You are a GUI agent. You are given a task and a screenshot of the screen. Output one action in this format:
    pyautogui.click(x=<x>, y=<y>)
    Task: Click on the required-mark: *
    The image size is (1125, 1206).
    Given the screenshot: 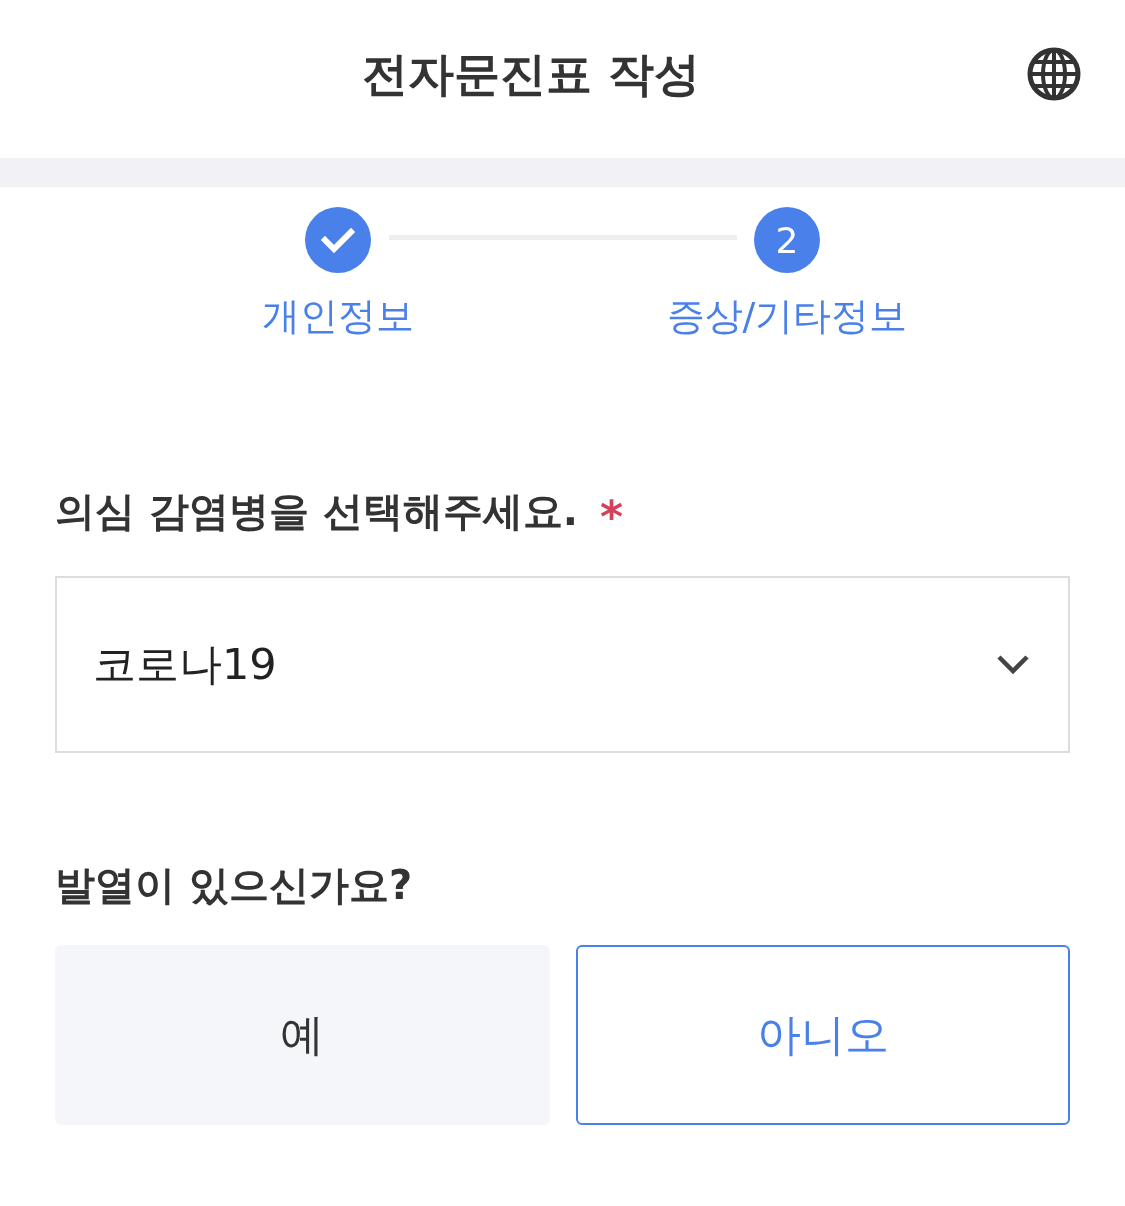 What is the action you would take?
    pyautogui.click(x=612, y=517)
    